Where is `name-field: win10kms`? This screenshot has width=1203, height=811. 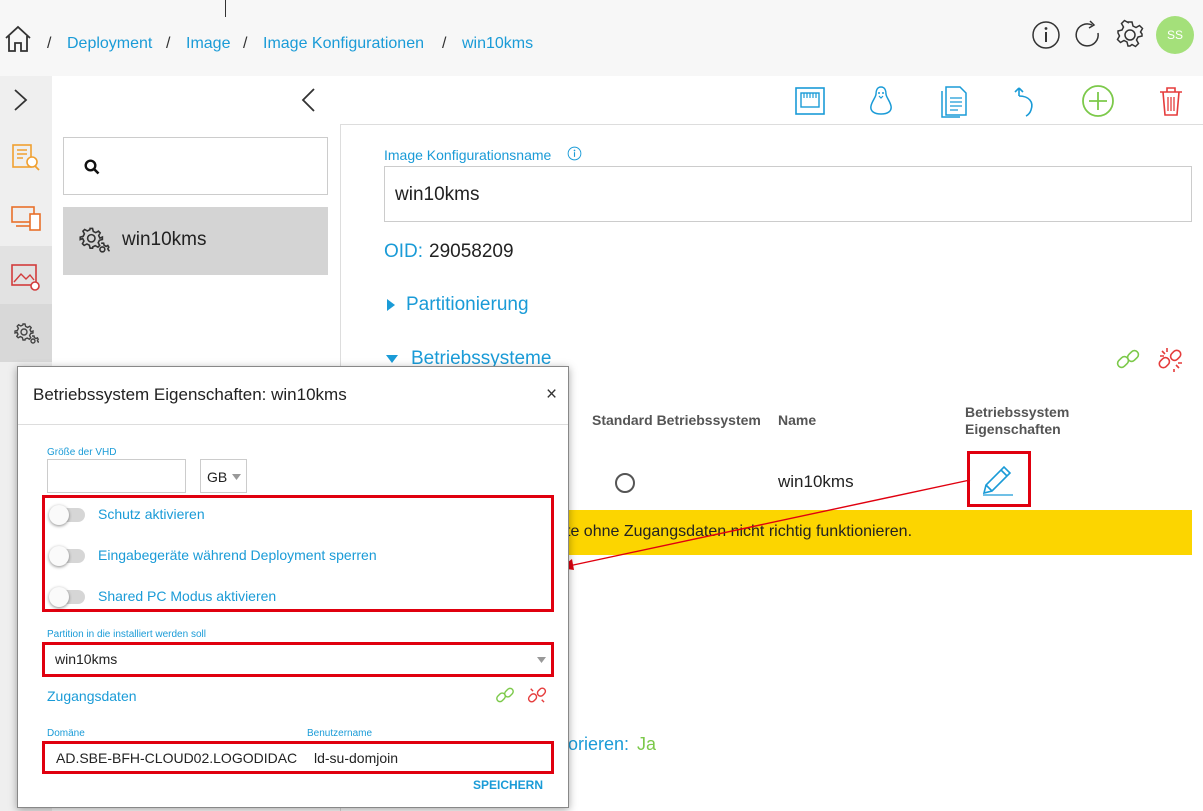 name-field: win10kms is located at coordinates (788, 194).